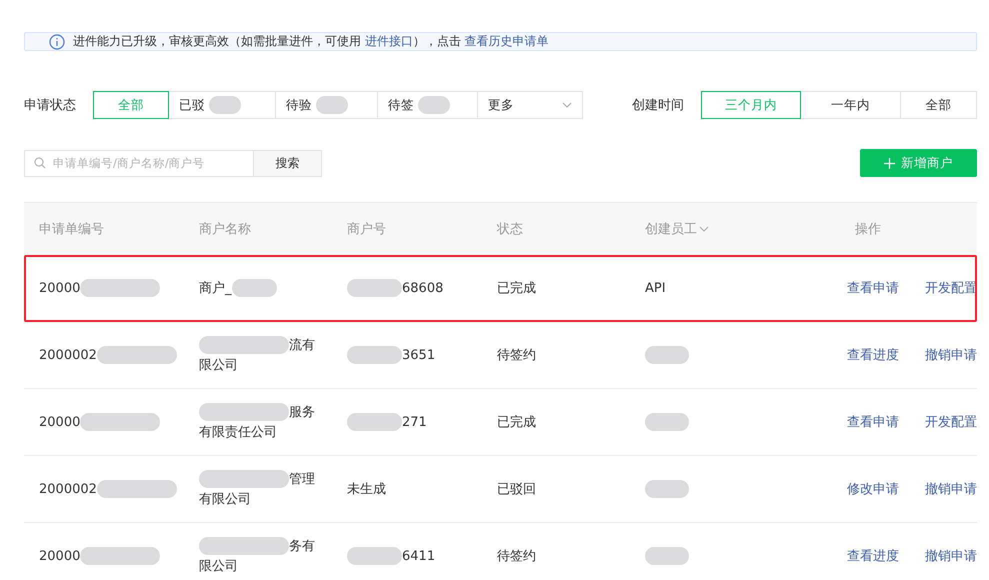 This screenshot has width=989, height=580. What do you see at coordinates (658, 105) in the screenshot?
I see `filter-label: 创建时间` at bounding box center [658, 105].